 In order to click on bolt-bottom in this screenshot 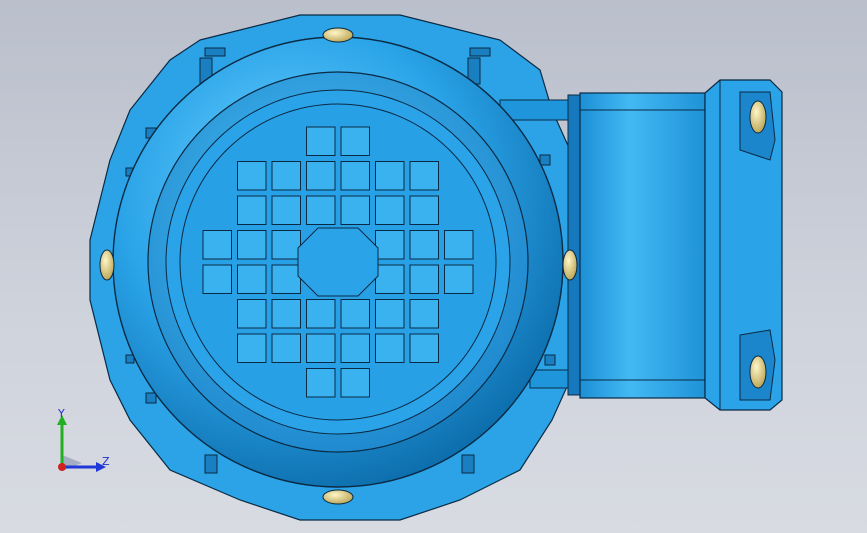, I will do `click(338, 497)`.